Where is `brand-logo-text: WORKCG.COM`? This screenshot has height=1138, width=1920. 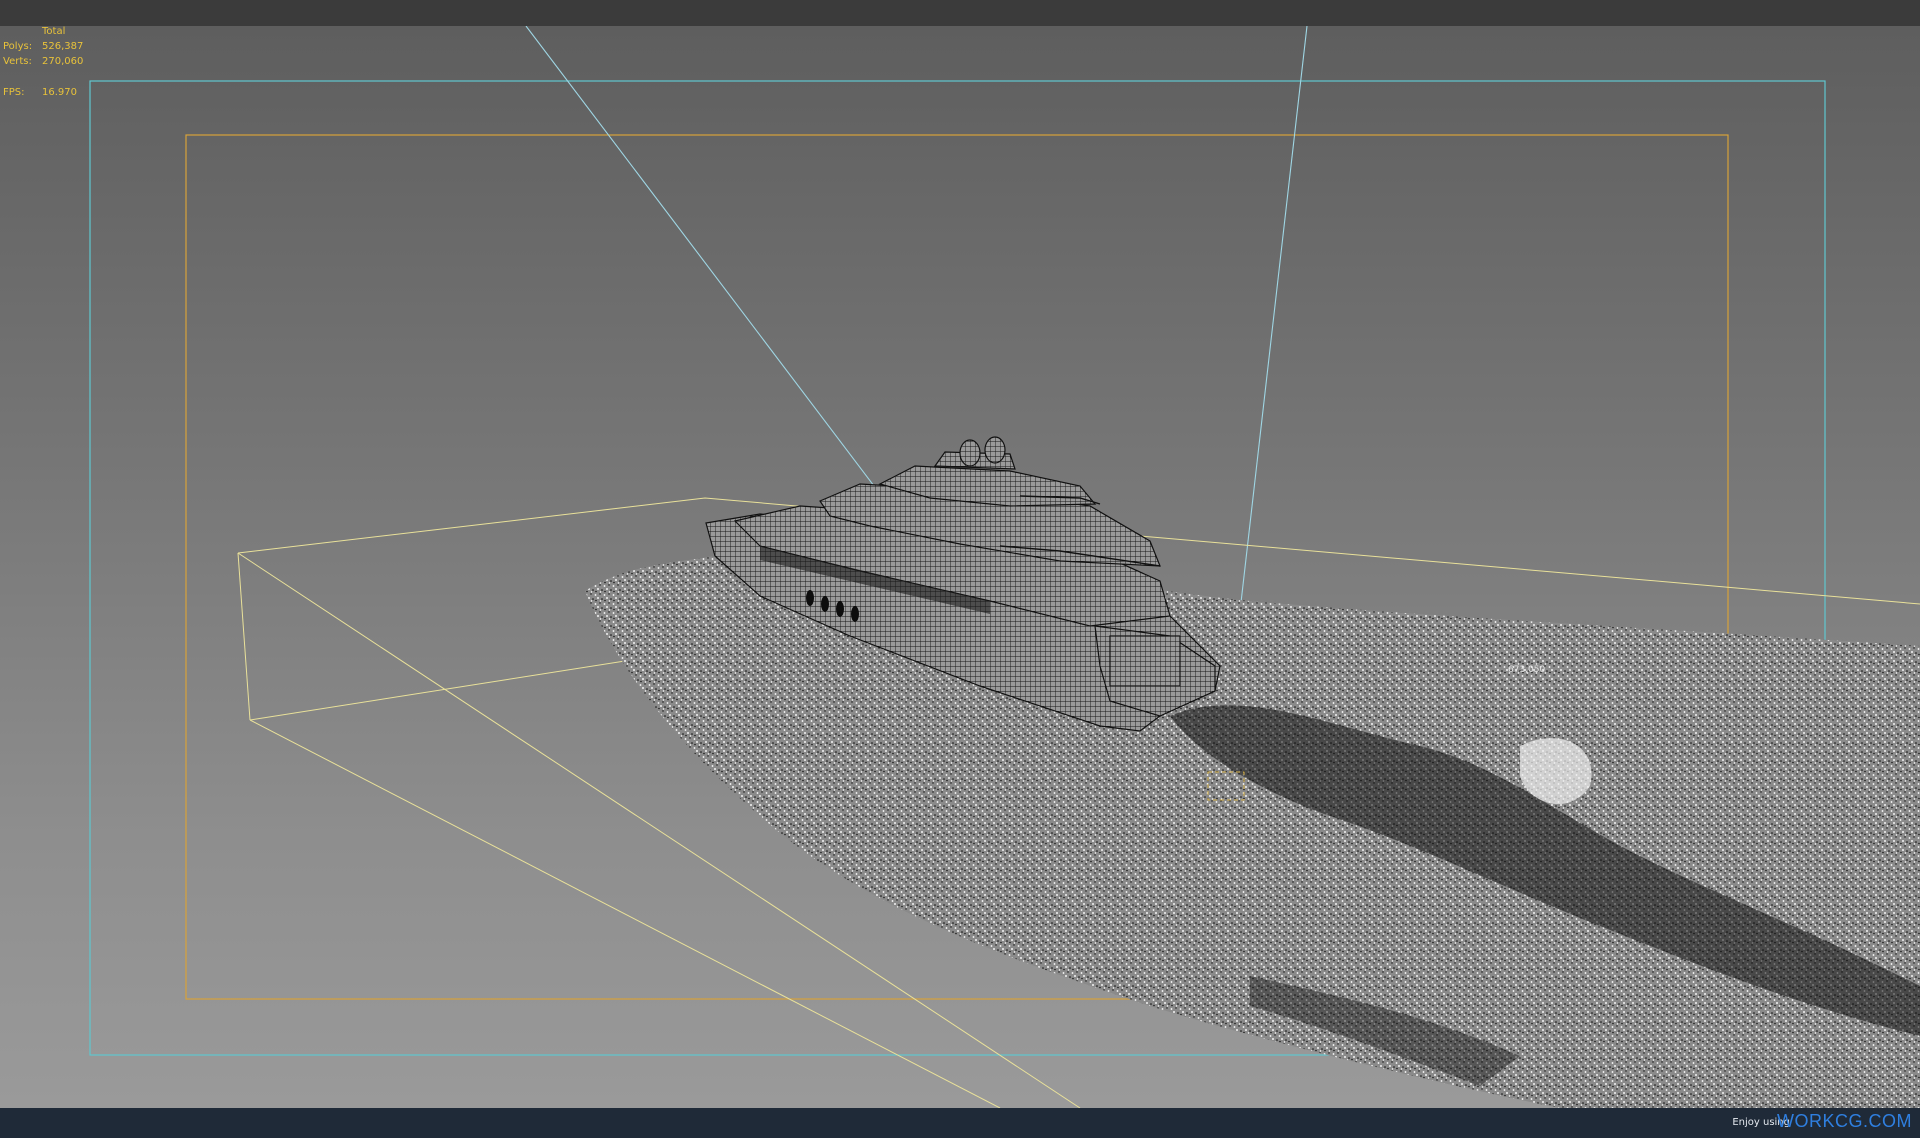 brand-logo-text: WORKCG.COM is located at coordinates (1844, 1121).